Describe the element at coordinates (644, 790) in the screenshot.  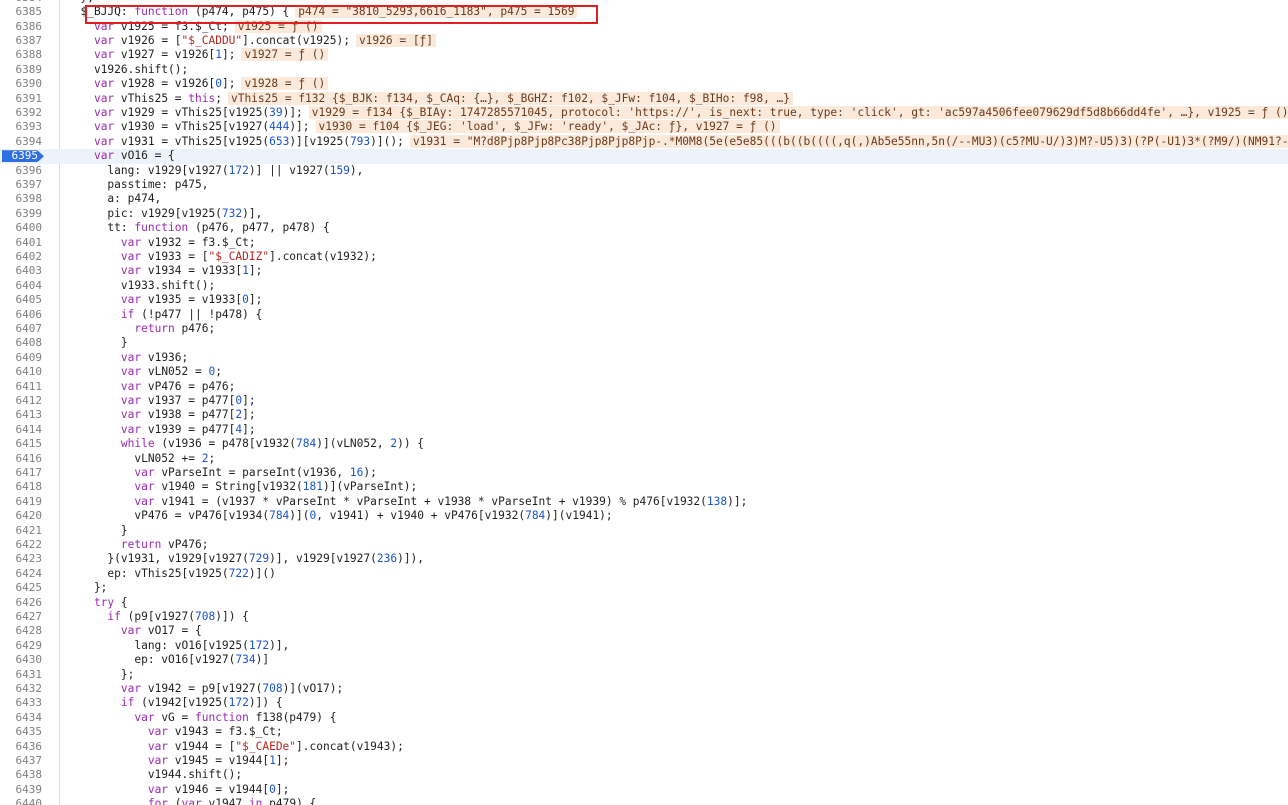
I see `code-line: 6439 var v1946 = v1944[0];` at that location.